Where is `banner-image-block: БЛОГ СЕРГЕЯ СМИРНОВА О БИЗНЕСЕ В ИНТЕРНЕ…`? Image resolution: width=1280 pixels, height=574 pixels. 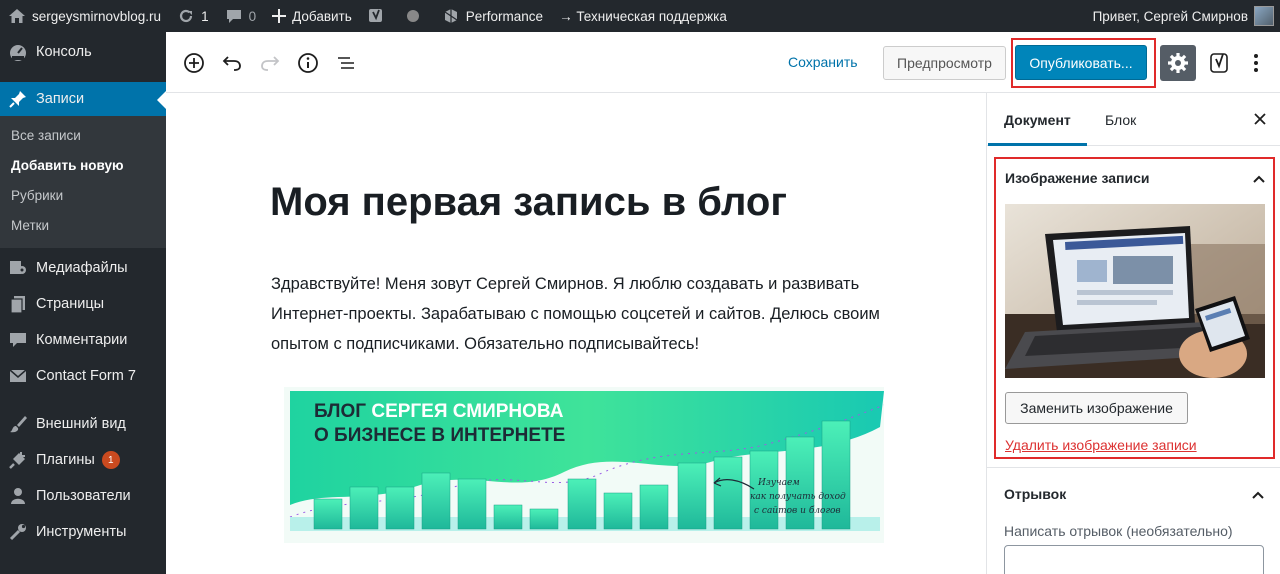
banner-image-block: БЛОГ СЕРГЕЯ СМИРНОВА О БИЗНЕСЕ В ИНТЕРНЕ… is located at coordinates (584, 465).